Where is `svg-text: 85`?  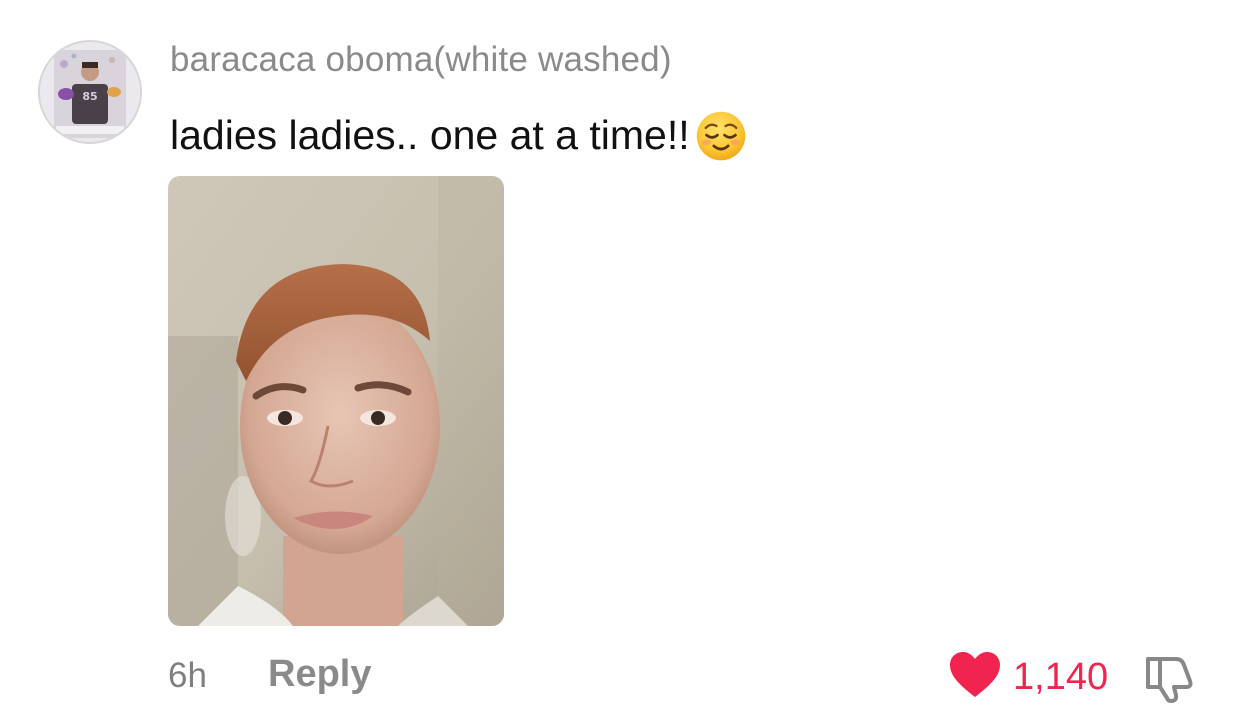
svg-text: 85 is located at coordinates (89, 96).